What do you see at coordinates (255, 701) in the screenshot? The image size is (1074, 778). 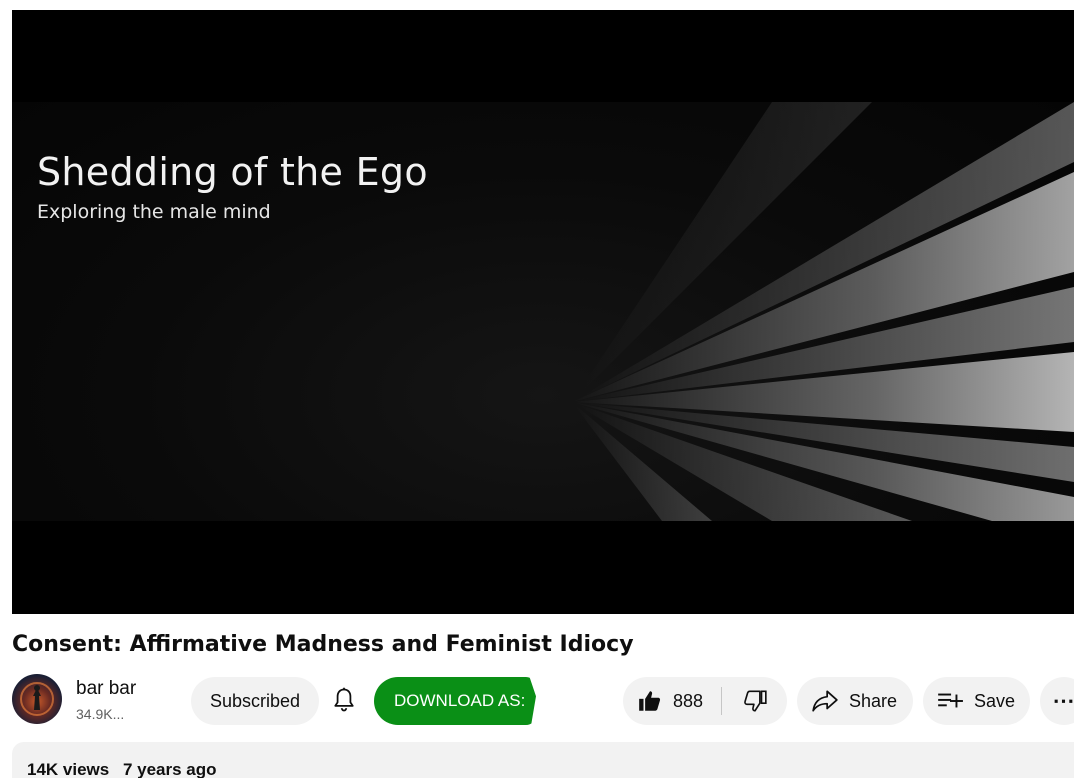 I see `subscribed-button: Subscribed` at bounding box center [255, 701].